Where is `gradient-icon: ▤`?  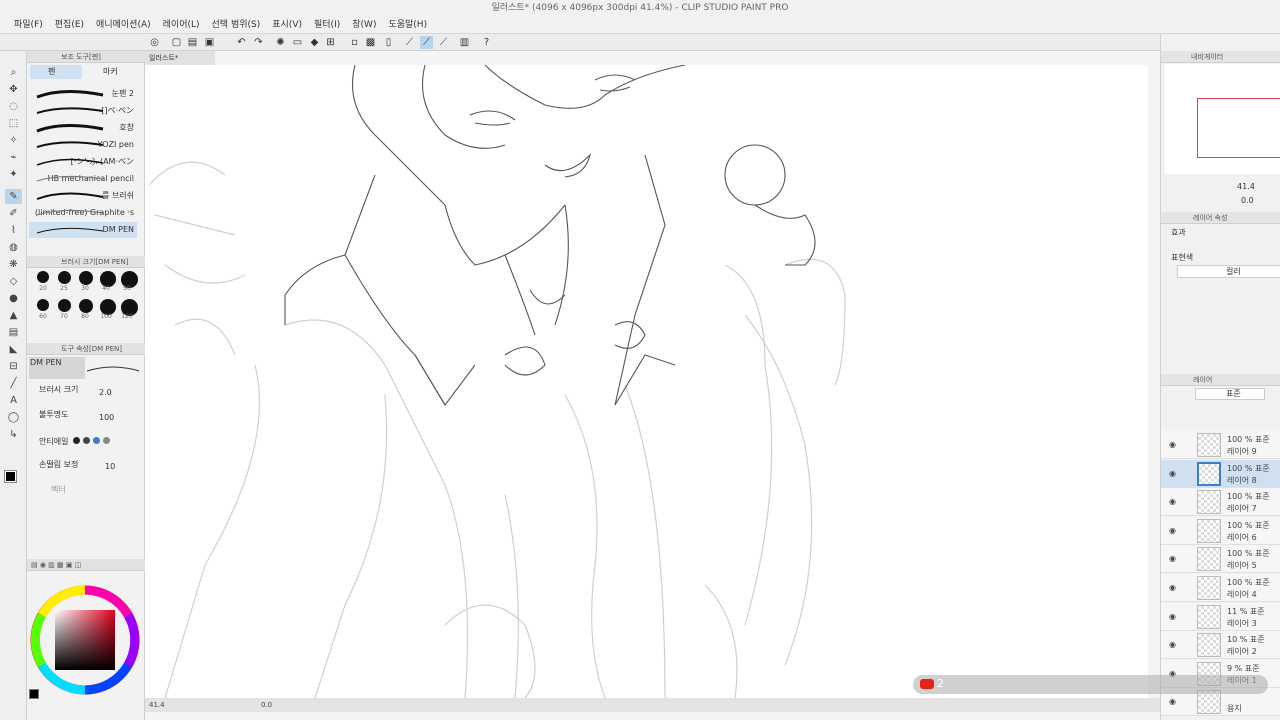
gradient-icon: ▤ is located at coordinates (13, 332).